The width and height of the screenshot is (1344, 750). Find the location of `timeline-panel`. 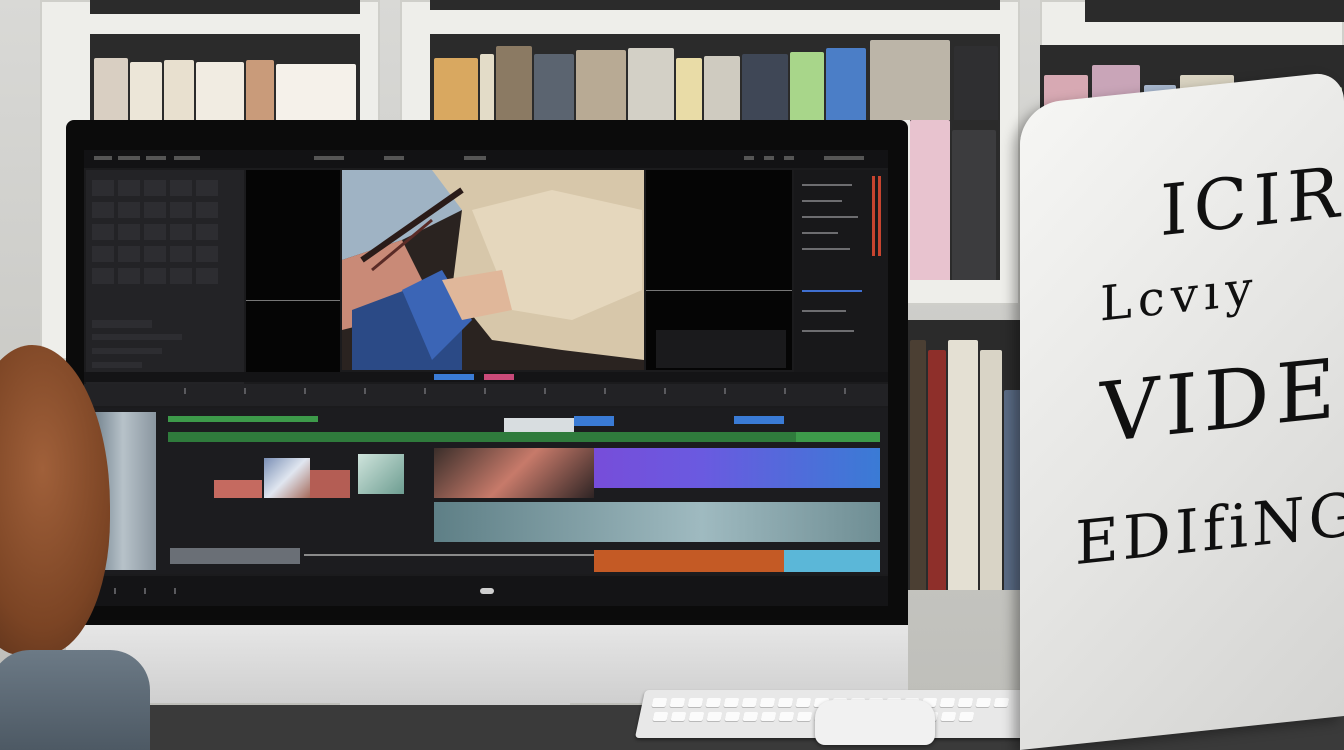

timeline-panel is located at coordinates (486, 491).